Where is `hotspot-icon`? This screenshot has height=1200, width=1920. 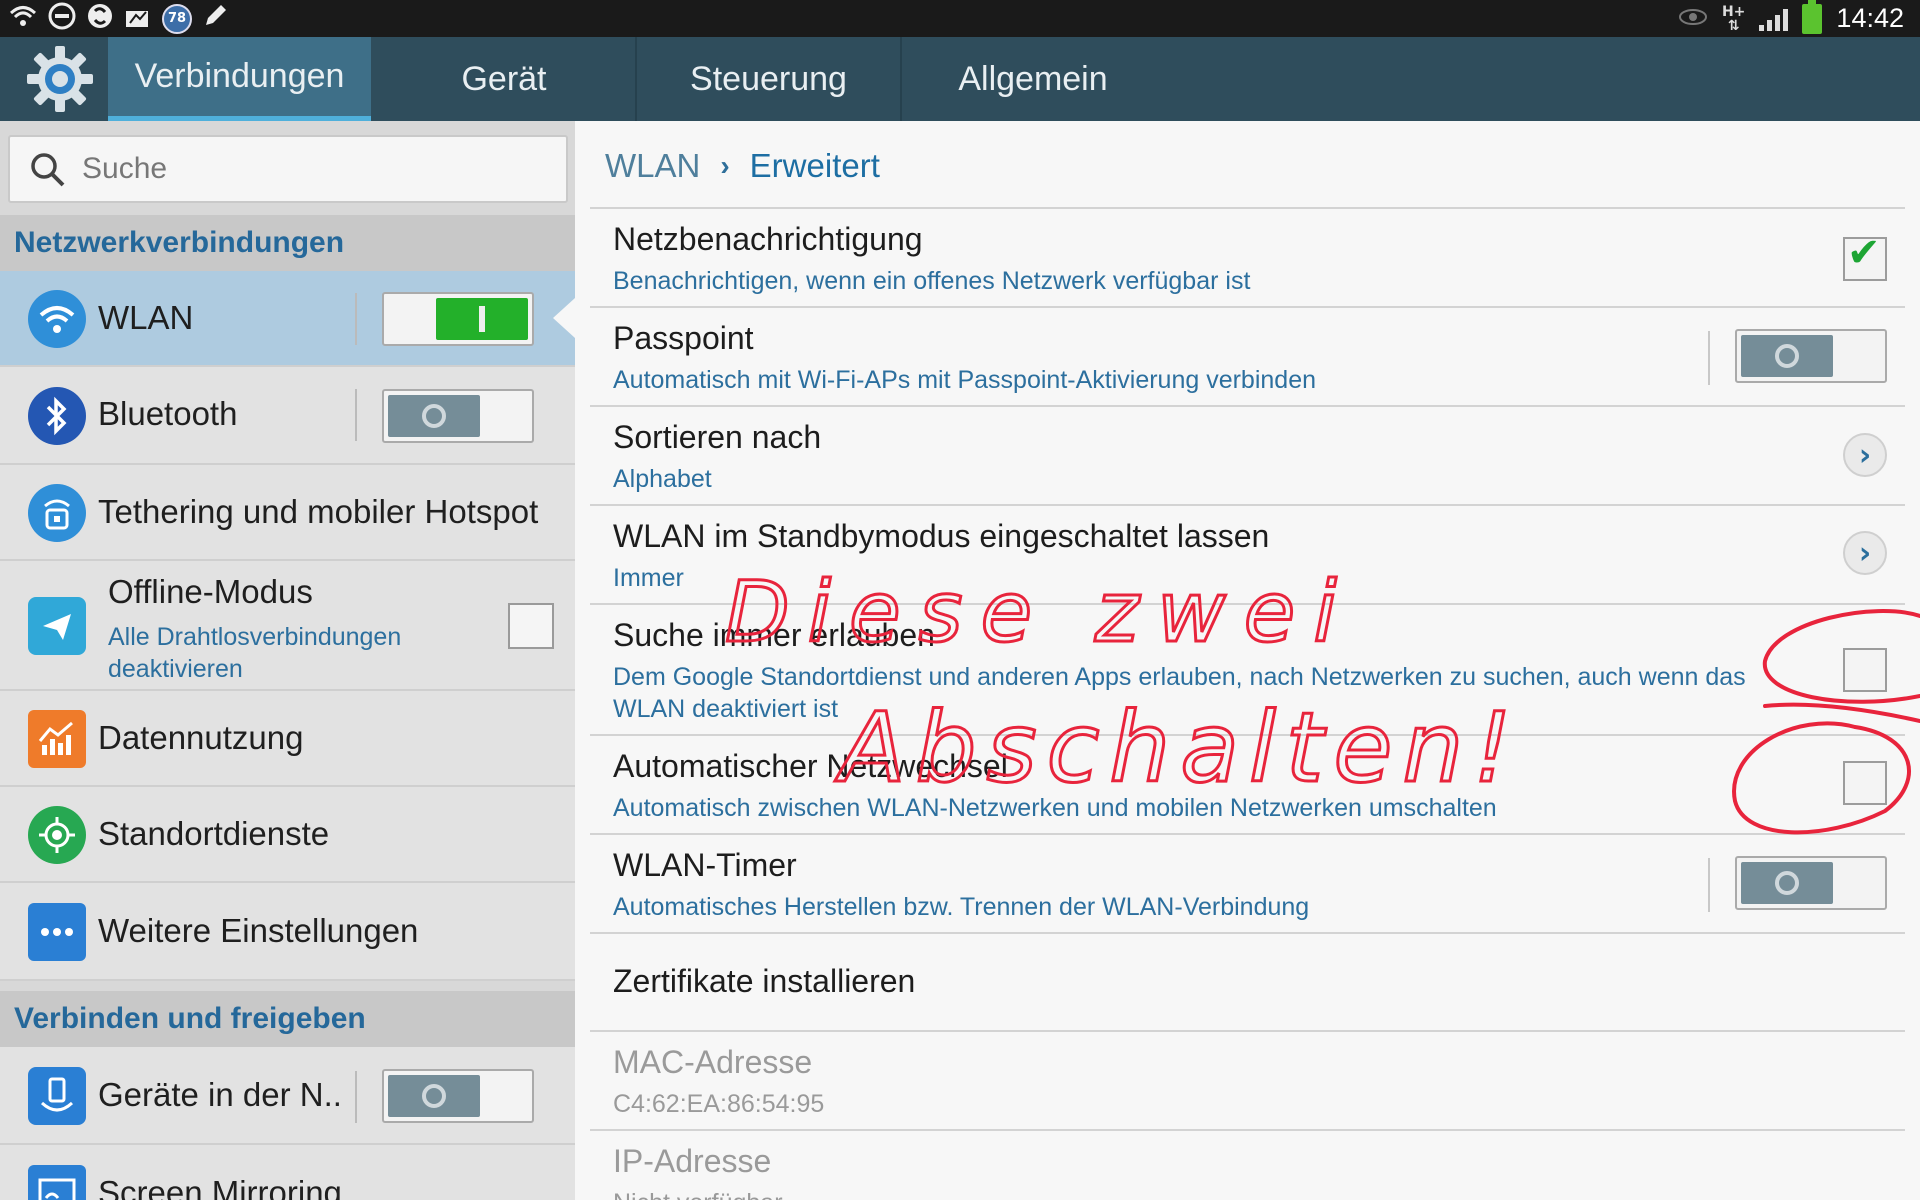
hotspot-icon is located at coordinates (57, 513).